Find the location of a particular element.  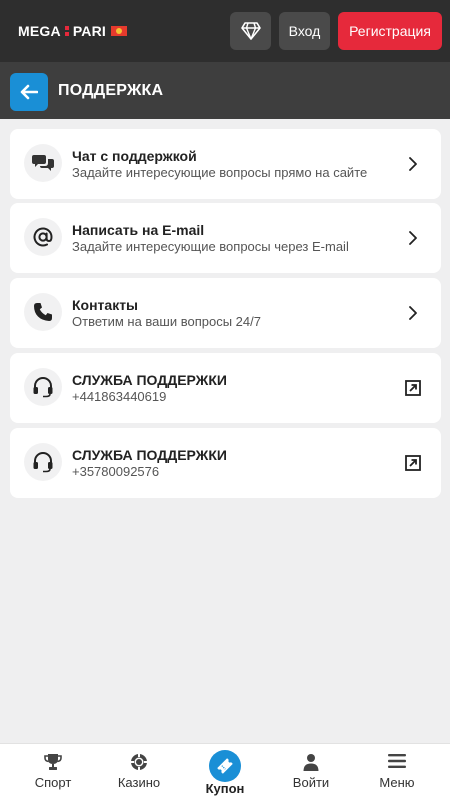

phone-icon is located at coordinates (43, 312).